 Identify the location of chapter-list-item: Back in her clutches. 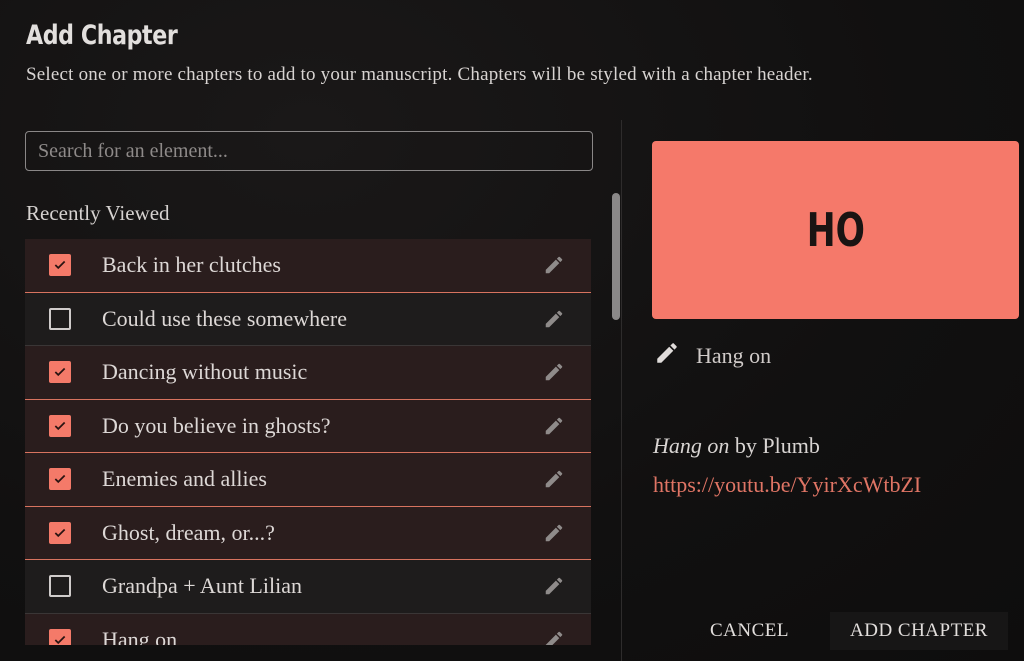
(308, 266).